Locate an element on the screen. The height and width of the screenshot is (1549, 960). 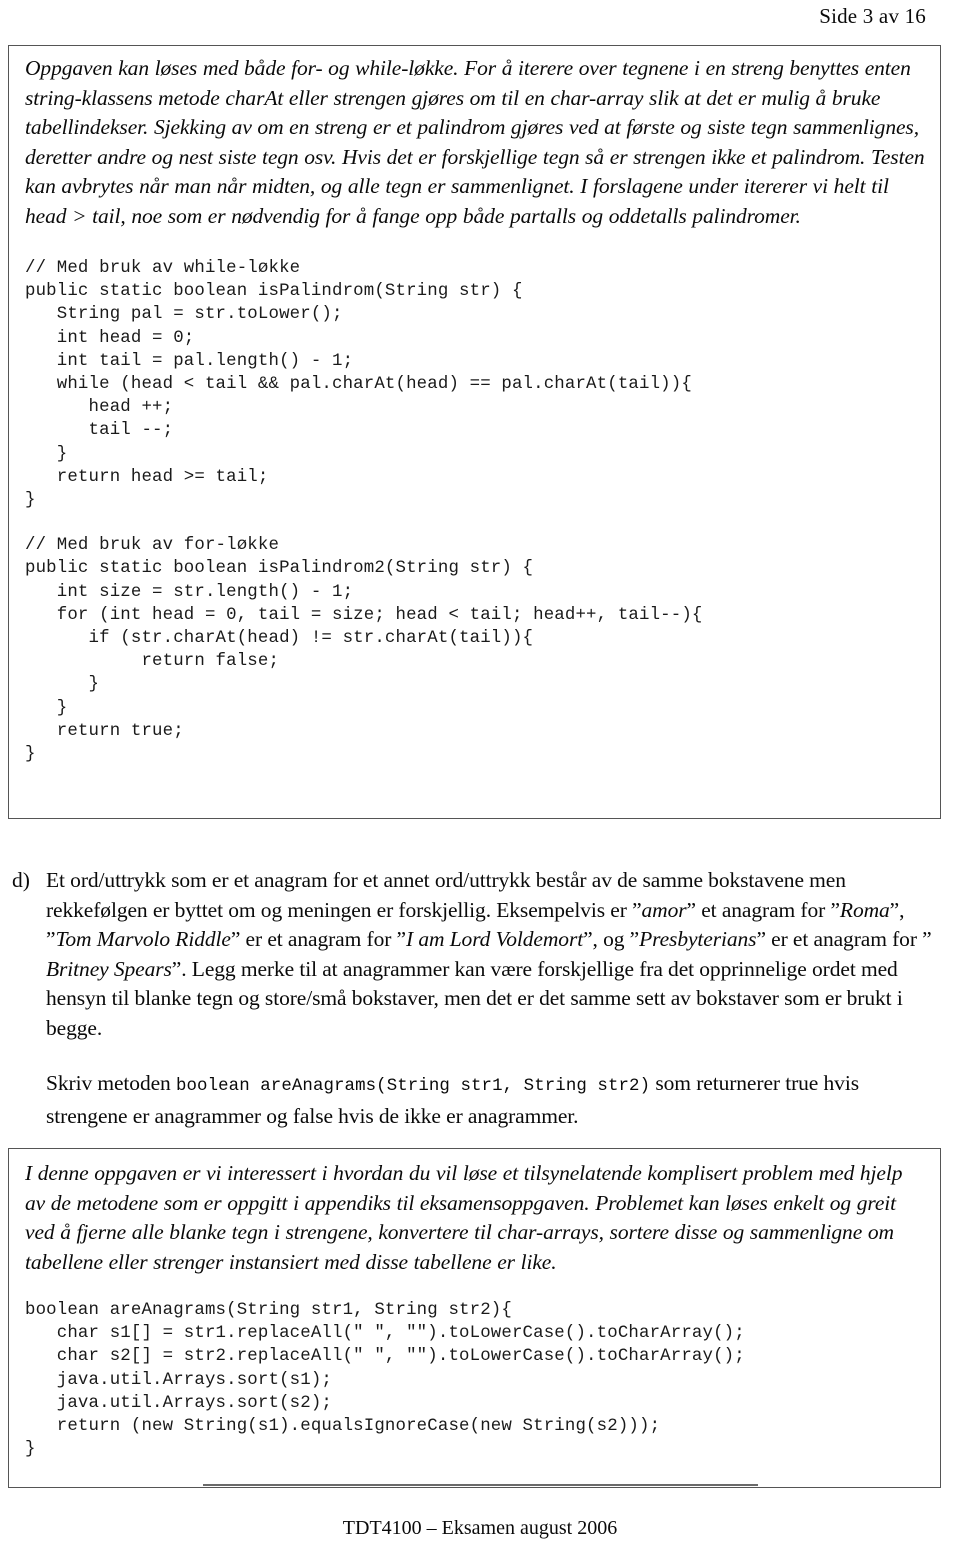
q-d-em-voldemort: I am Lord Voldemort is located at coordinates (495, 939).